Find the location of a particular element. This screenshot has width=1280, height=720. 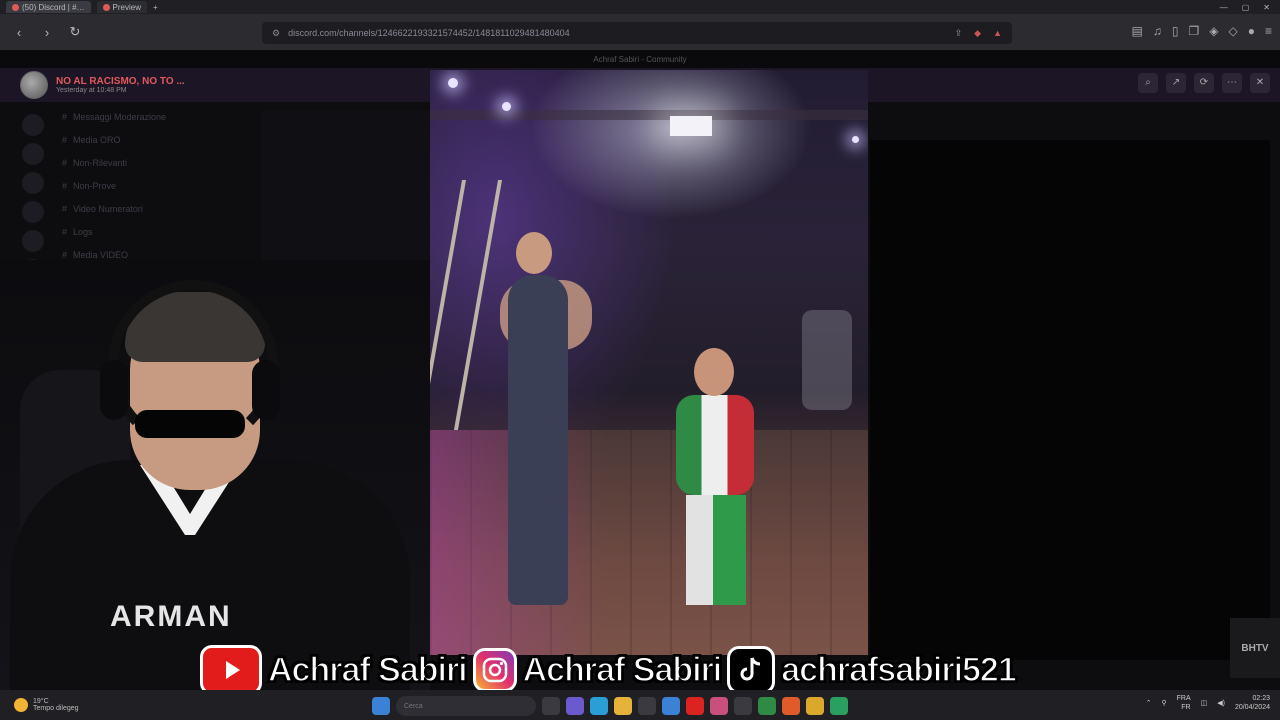

clock: 02:23 20/04/2024 is located at coordinates (1252, 703).